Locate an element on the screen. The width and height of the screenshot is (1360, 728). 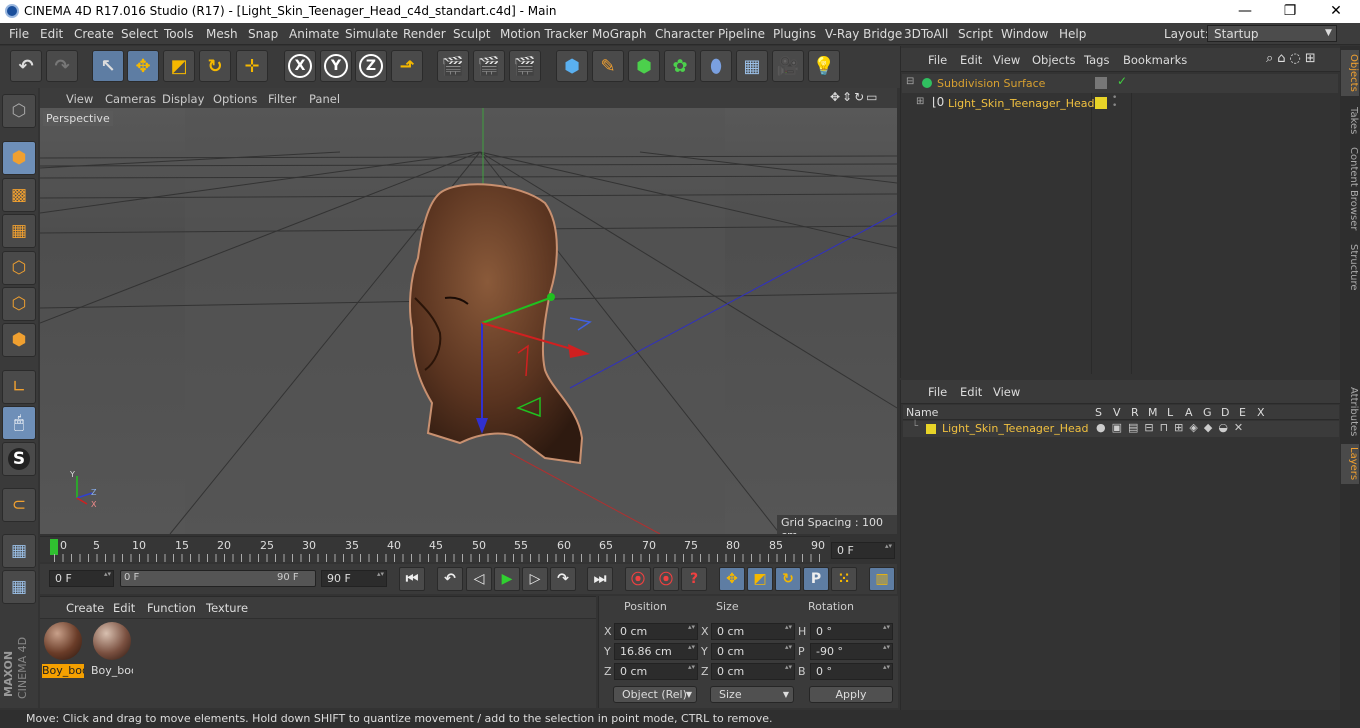
record-active-button: ⦿ is located at coordinates (638, 579).